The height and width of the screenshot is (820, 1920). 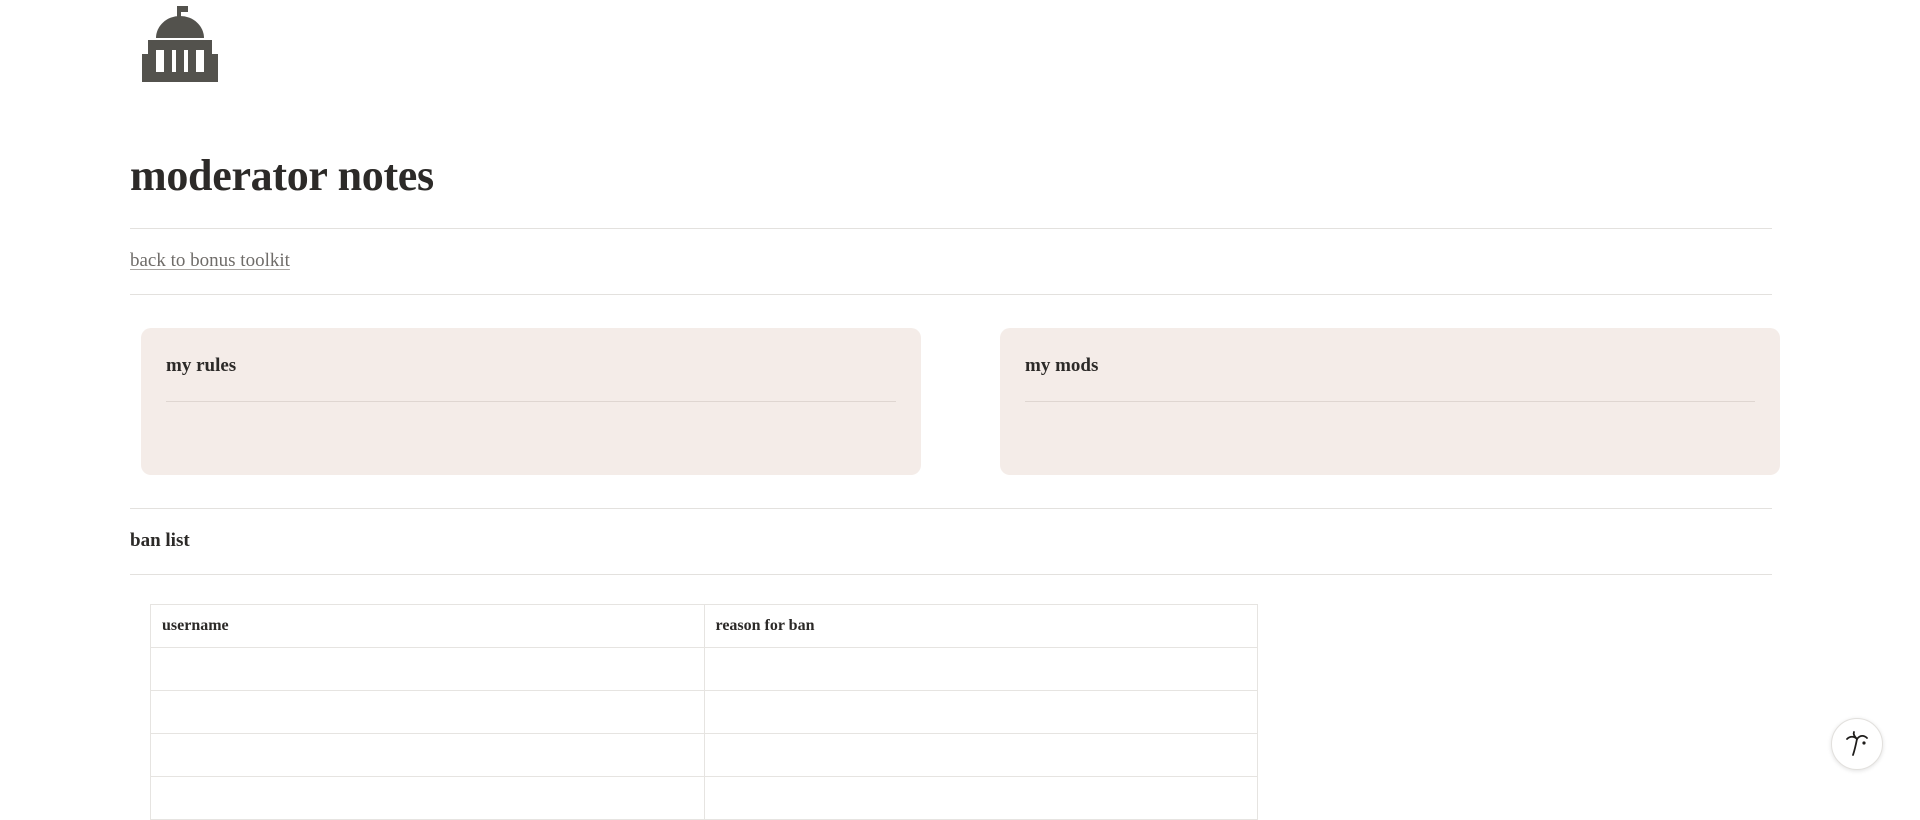 I want to click on column-header-reason: reason for ban, so click(x=980, y=626).